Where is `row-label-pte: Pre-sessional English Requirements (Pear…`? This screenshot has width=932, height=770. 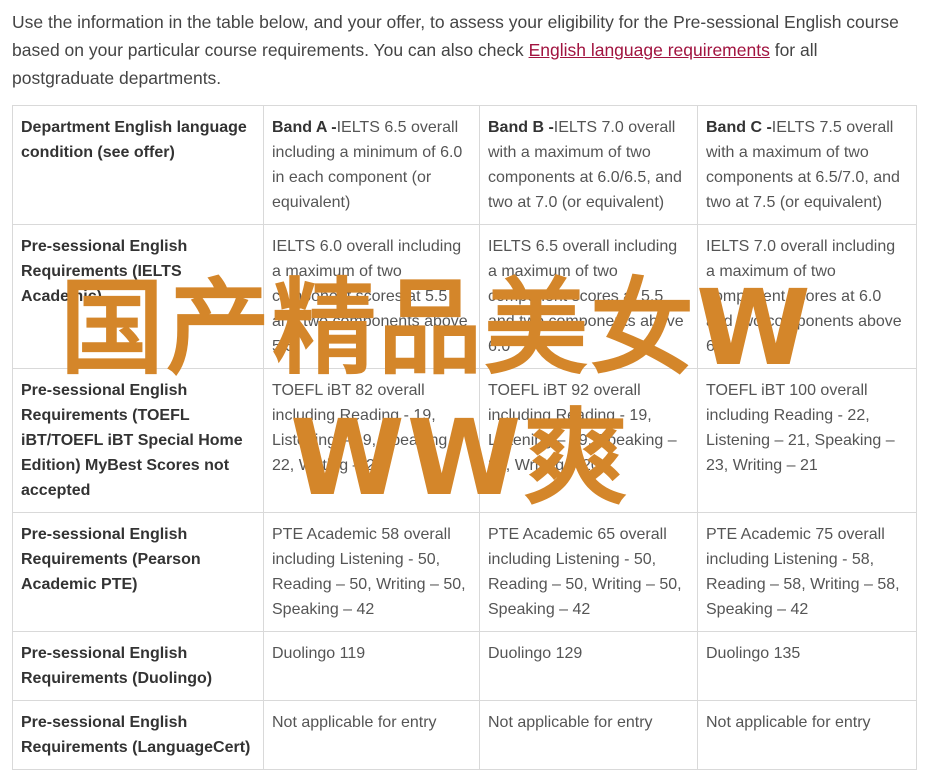
row-label-pte: Pre-sessional English Requirements (Pear… is located at coordinates (138, 572).